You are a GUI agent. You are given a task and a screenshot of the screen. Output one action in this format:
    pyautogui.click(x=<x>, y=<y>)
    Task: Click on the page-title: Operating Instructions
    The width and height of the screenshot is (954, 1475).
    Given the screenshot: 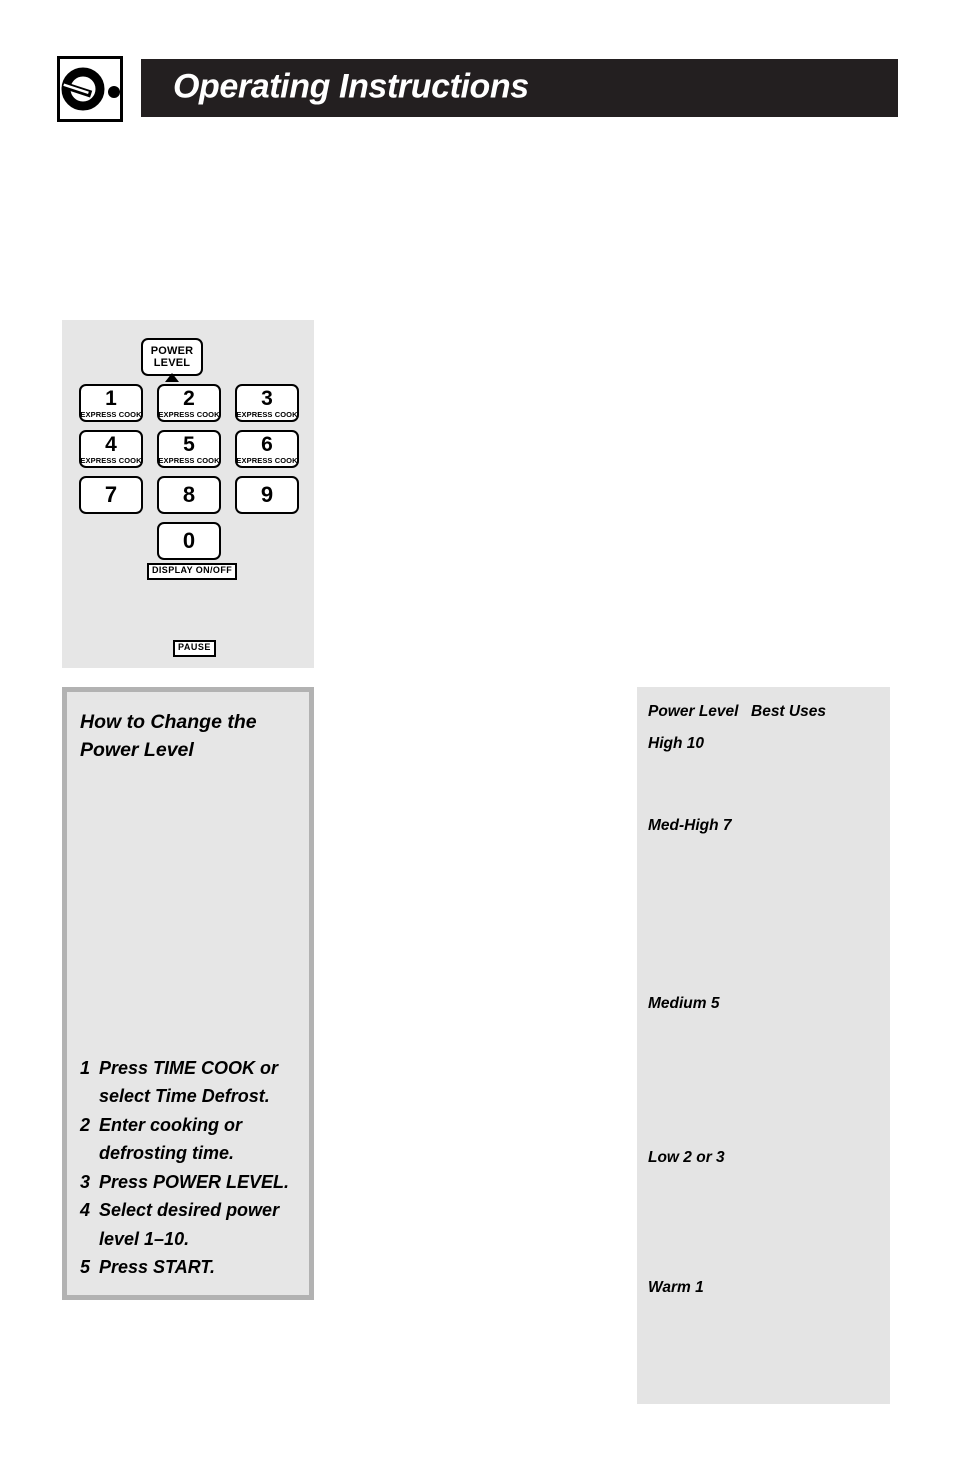 What is the action you would take?
    pyautogui.click(x=351, y=86)
    